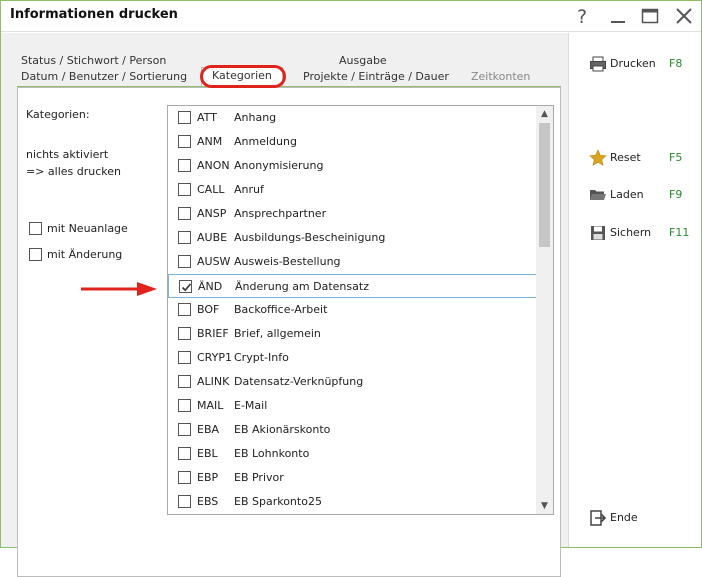 Image resolution: width=702 pixels, height=577 pixels. I want to click on minimize-button, so click(618, 16).